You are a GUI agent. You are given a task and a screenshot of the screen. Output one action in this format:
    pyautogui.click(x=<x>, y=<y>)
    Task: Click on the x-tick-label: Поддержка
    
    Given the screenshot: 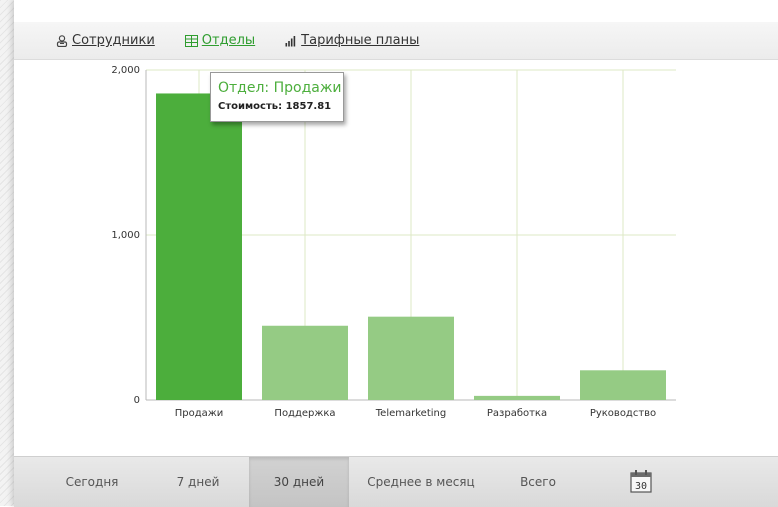 What is the action you would take?
    pyautogui.click(x=304, y=413)
    